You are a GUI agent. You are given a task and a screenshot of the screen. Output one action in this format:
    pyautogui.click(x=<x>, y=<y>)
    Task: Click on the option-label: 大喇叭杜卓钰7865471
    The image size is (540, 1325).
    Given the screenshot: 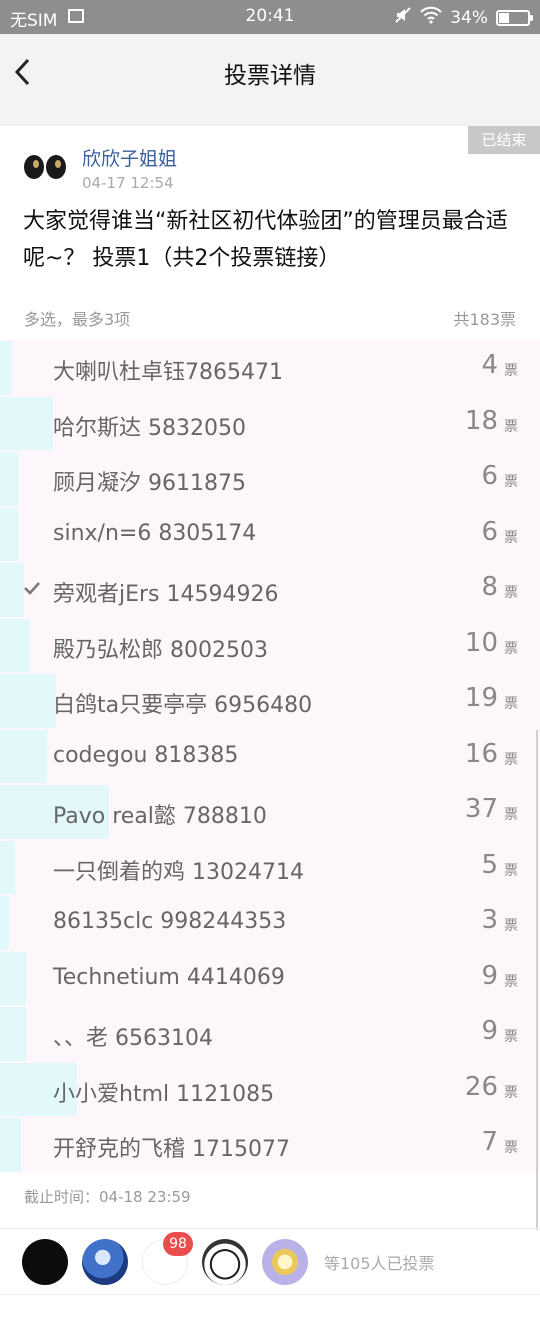 What is the action you would take?
    pyautogui.click(x=168, y=372)
    